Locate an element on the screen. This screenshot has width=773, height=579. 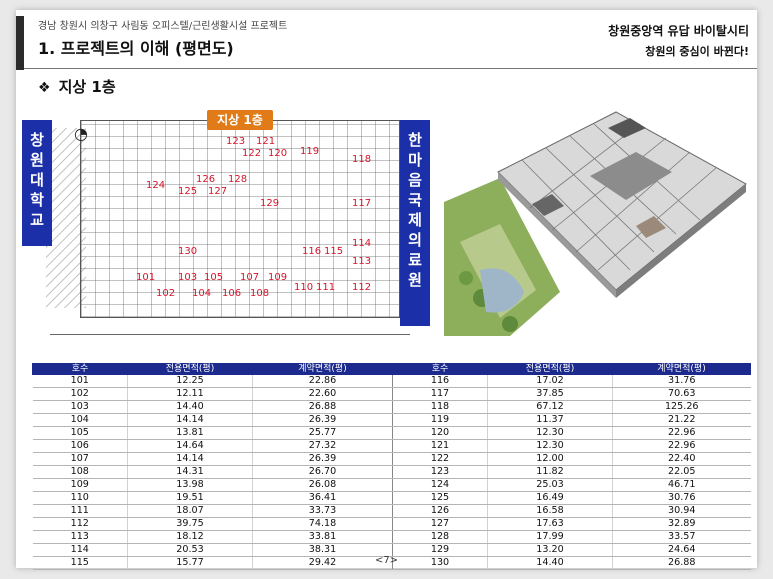
table-cell: 108 is located at coordinates (80, 472).